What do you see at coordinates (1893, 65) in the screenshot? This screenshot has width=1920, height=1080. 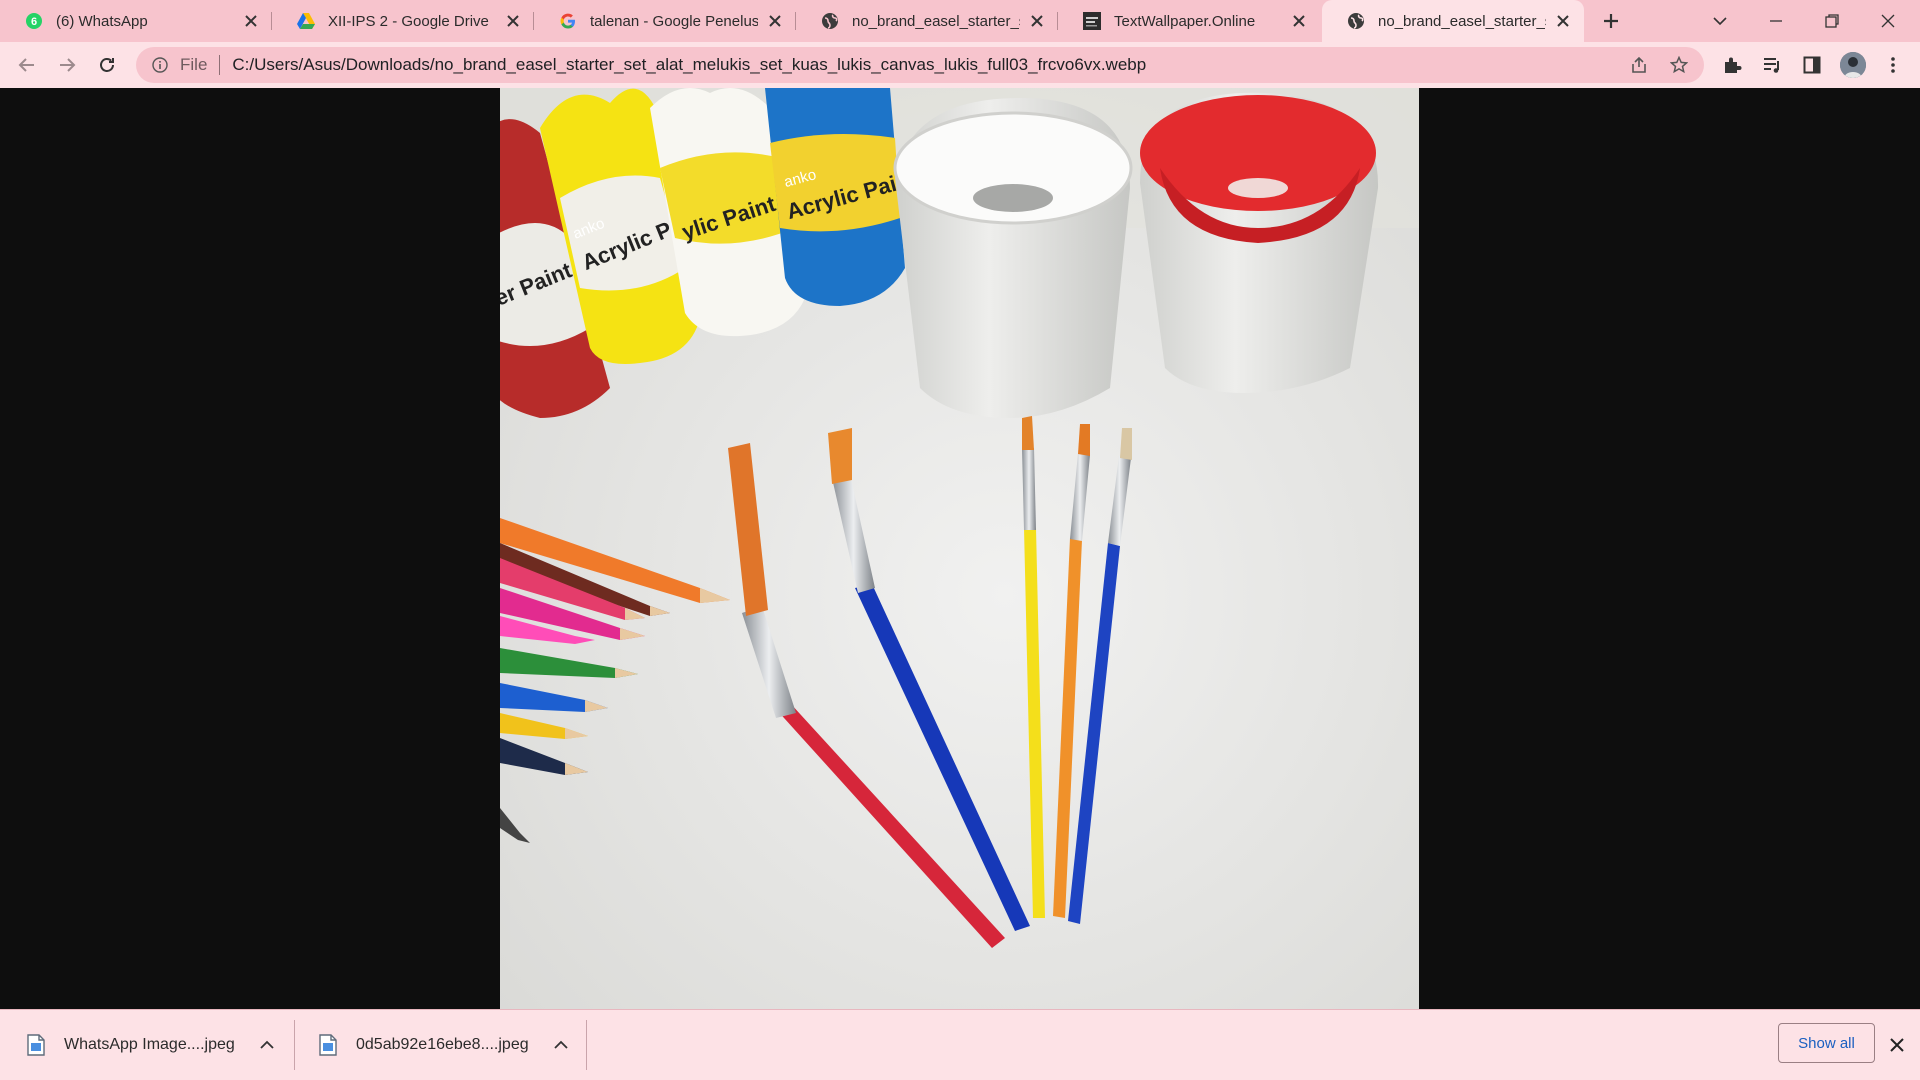 I see `menu-kebab-icon` at bounding box center [1893, 65].